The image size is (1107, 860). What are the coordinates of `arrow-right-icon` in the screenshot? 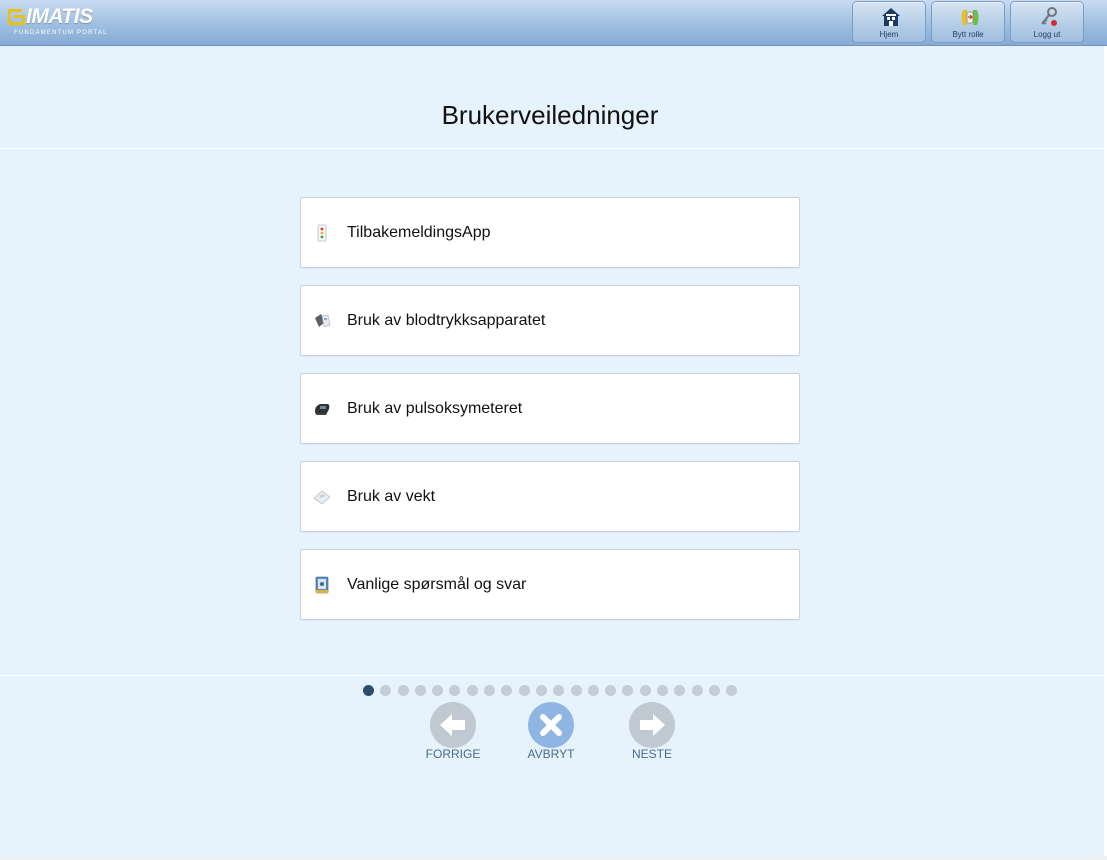 It's located at (652, 725).